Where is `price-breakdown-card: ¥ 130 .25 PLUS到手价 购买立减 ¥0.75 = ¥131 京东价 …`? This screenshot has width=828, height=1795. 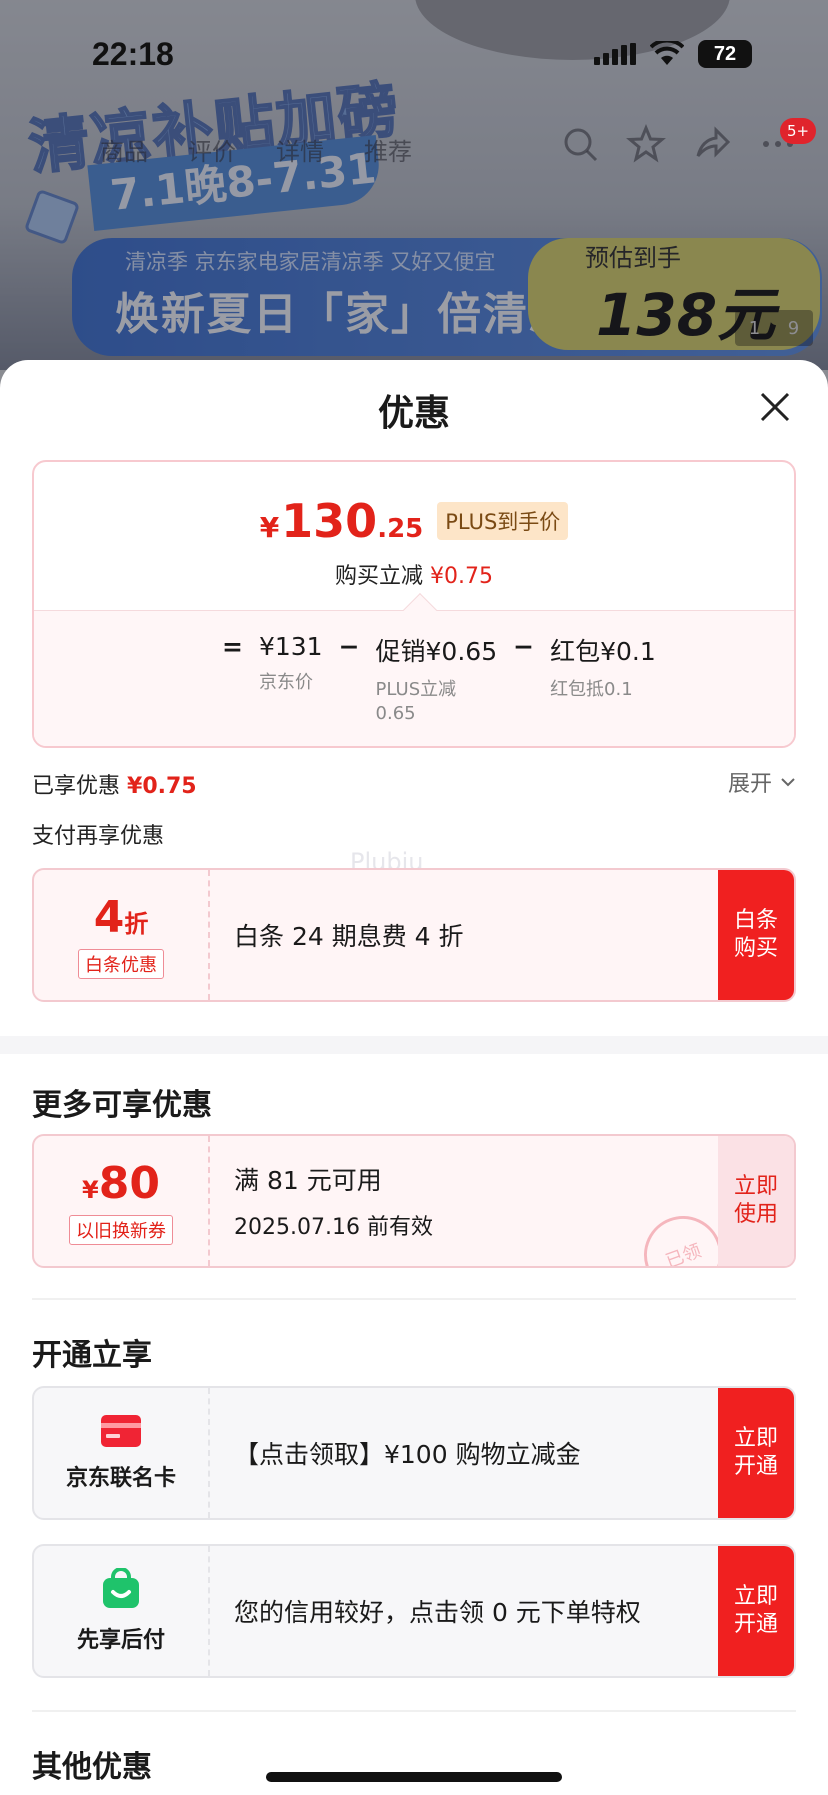 price-breakdown-card: ¥ 130 .25 PLUS到手价 购买立减 ¥0.75 = ¥131 京东价 … is located at coordinates (414, 604).